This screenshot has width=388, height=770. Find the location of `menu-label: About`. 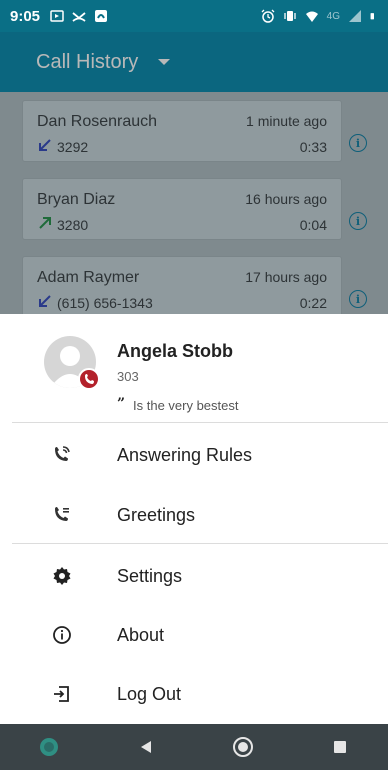

menu-label: About is located at coordinates (141, 634).